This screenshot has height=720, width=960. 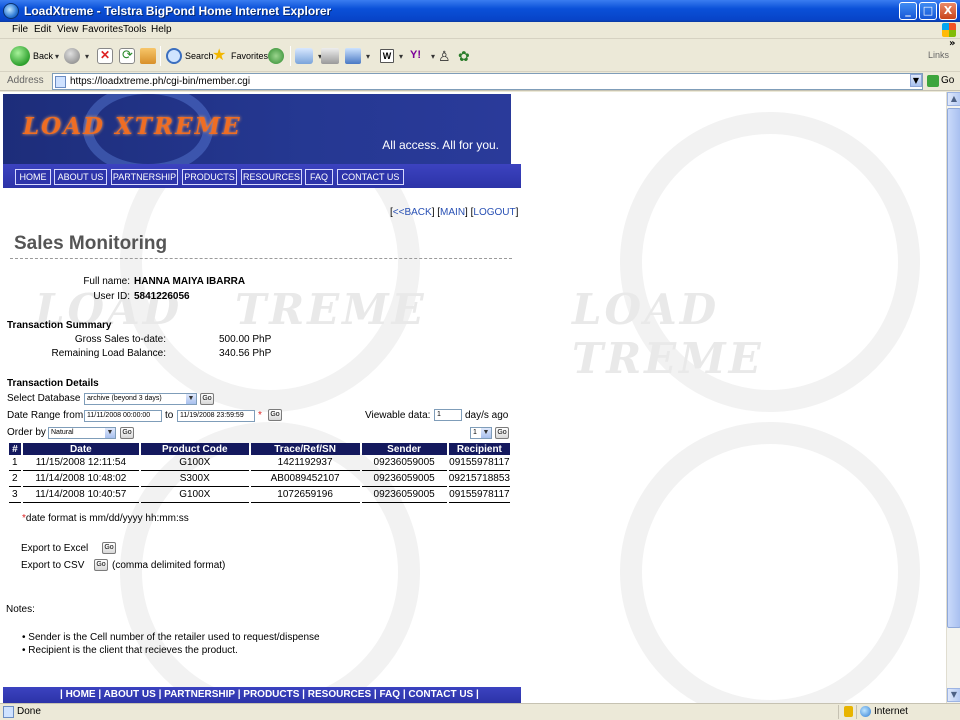 I want to click on footer-nav-contact-us: CONTACT US, so click(x=440, y=694).